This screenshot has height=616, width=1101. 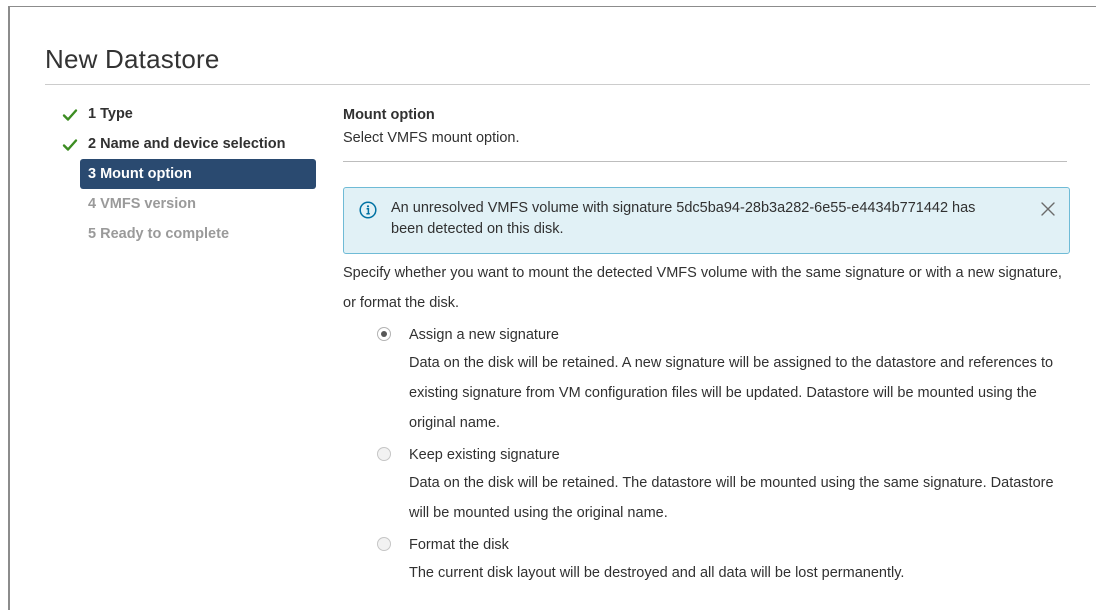 I want to click on step-name-and-device-selection: 2 Name and device selection, so click(x=190, y=147).